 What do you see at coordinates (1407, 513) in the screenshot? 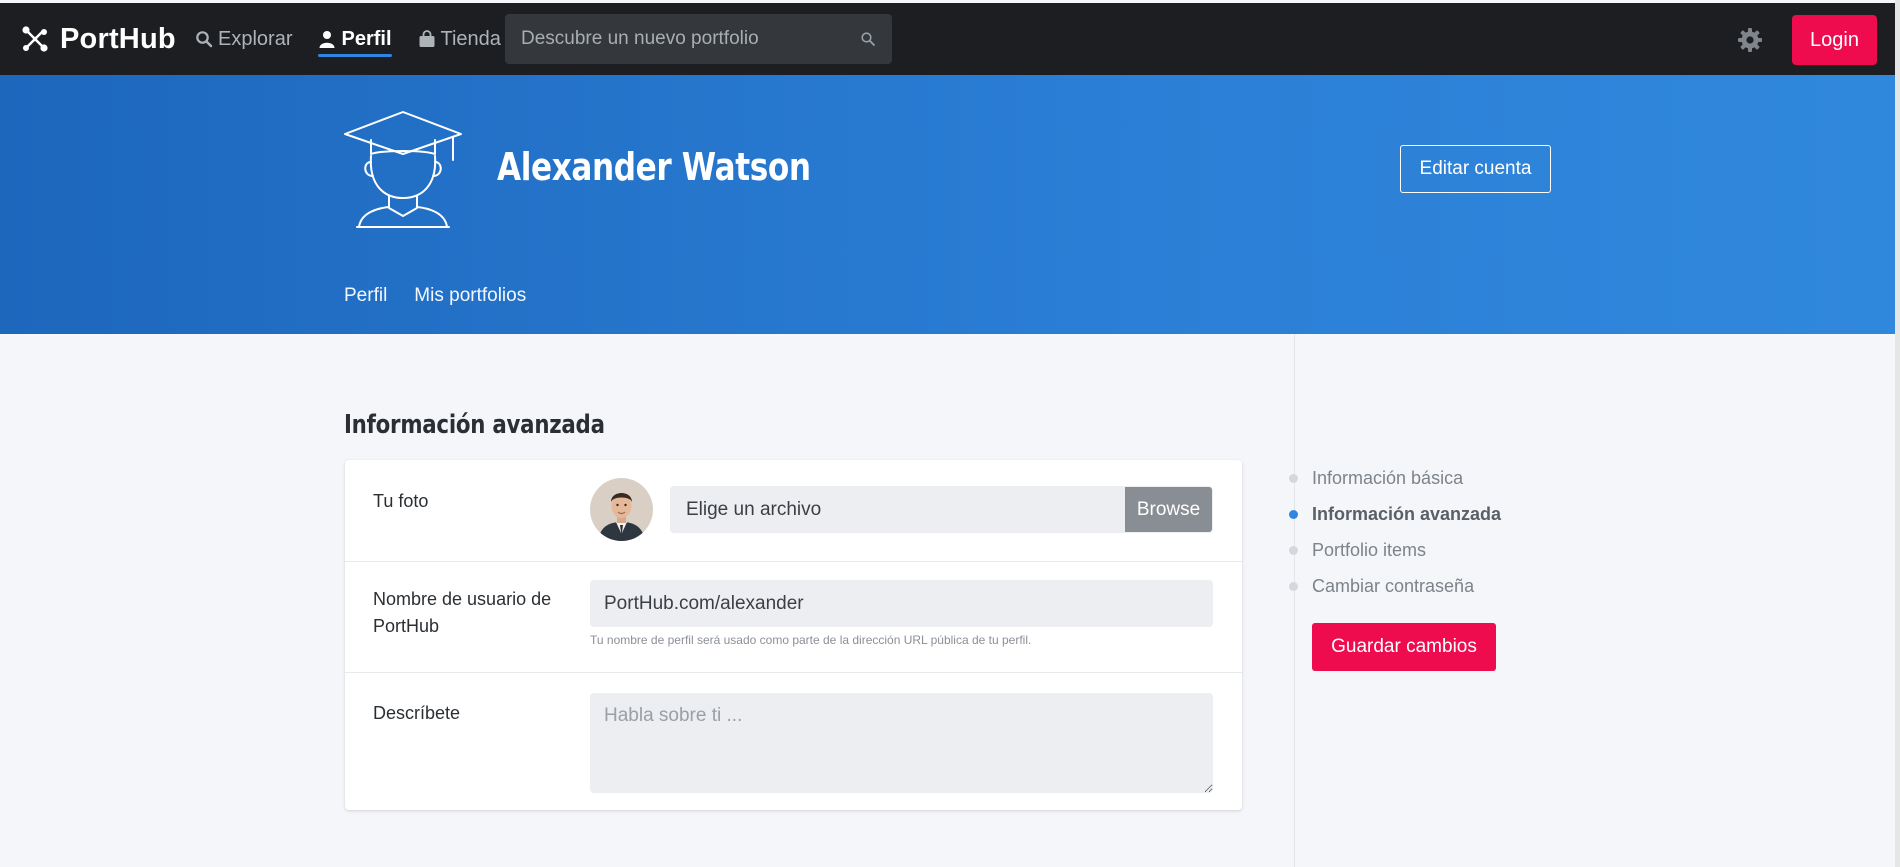
I see `section-nav-label: Información avanzada` at bounding box center [1407, 513].